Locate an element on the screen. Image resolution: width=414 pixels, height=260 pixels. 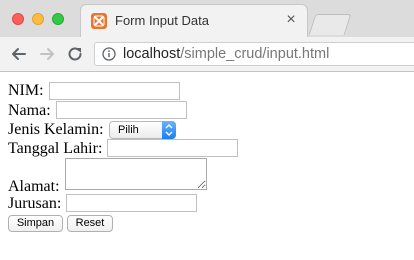
jurusan-input is located at coordinates (131, 203).